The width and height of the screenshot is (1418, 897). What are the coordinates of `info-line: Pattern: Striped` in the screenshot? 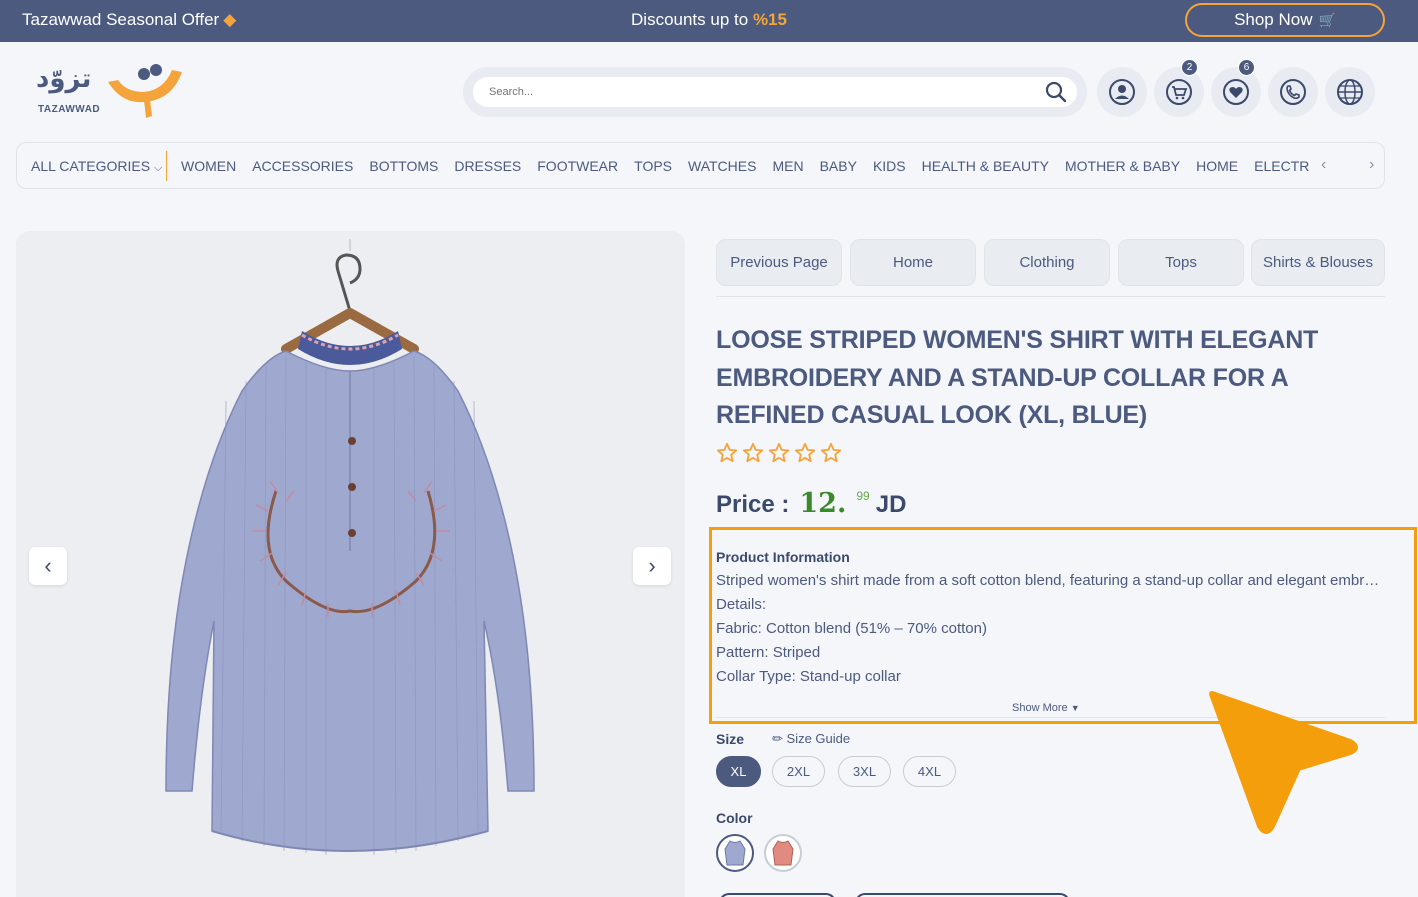 It's located at (768, 652).